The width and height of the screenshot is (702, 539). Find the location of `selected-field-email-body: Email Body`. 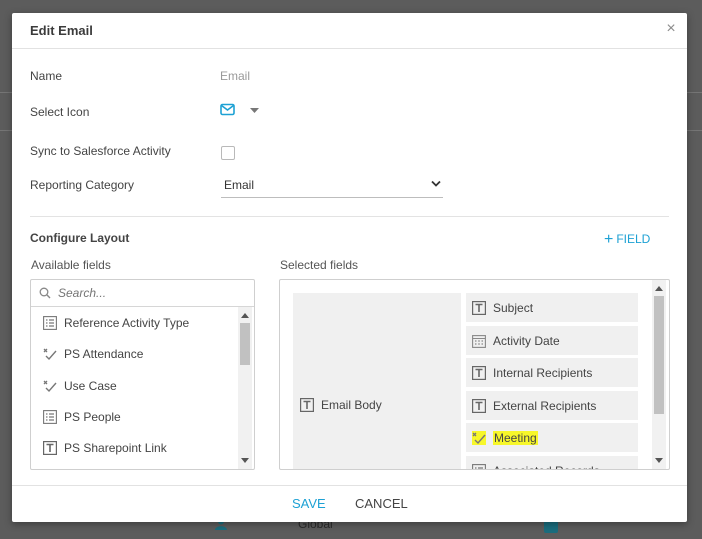

selected-field-email-body: Email Body is located at coordinates (377, 381).